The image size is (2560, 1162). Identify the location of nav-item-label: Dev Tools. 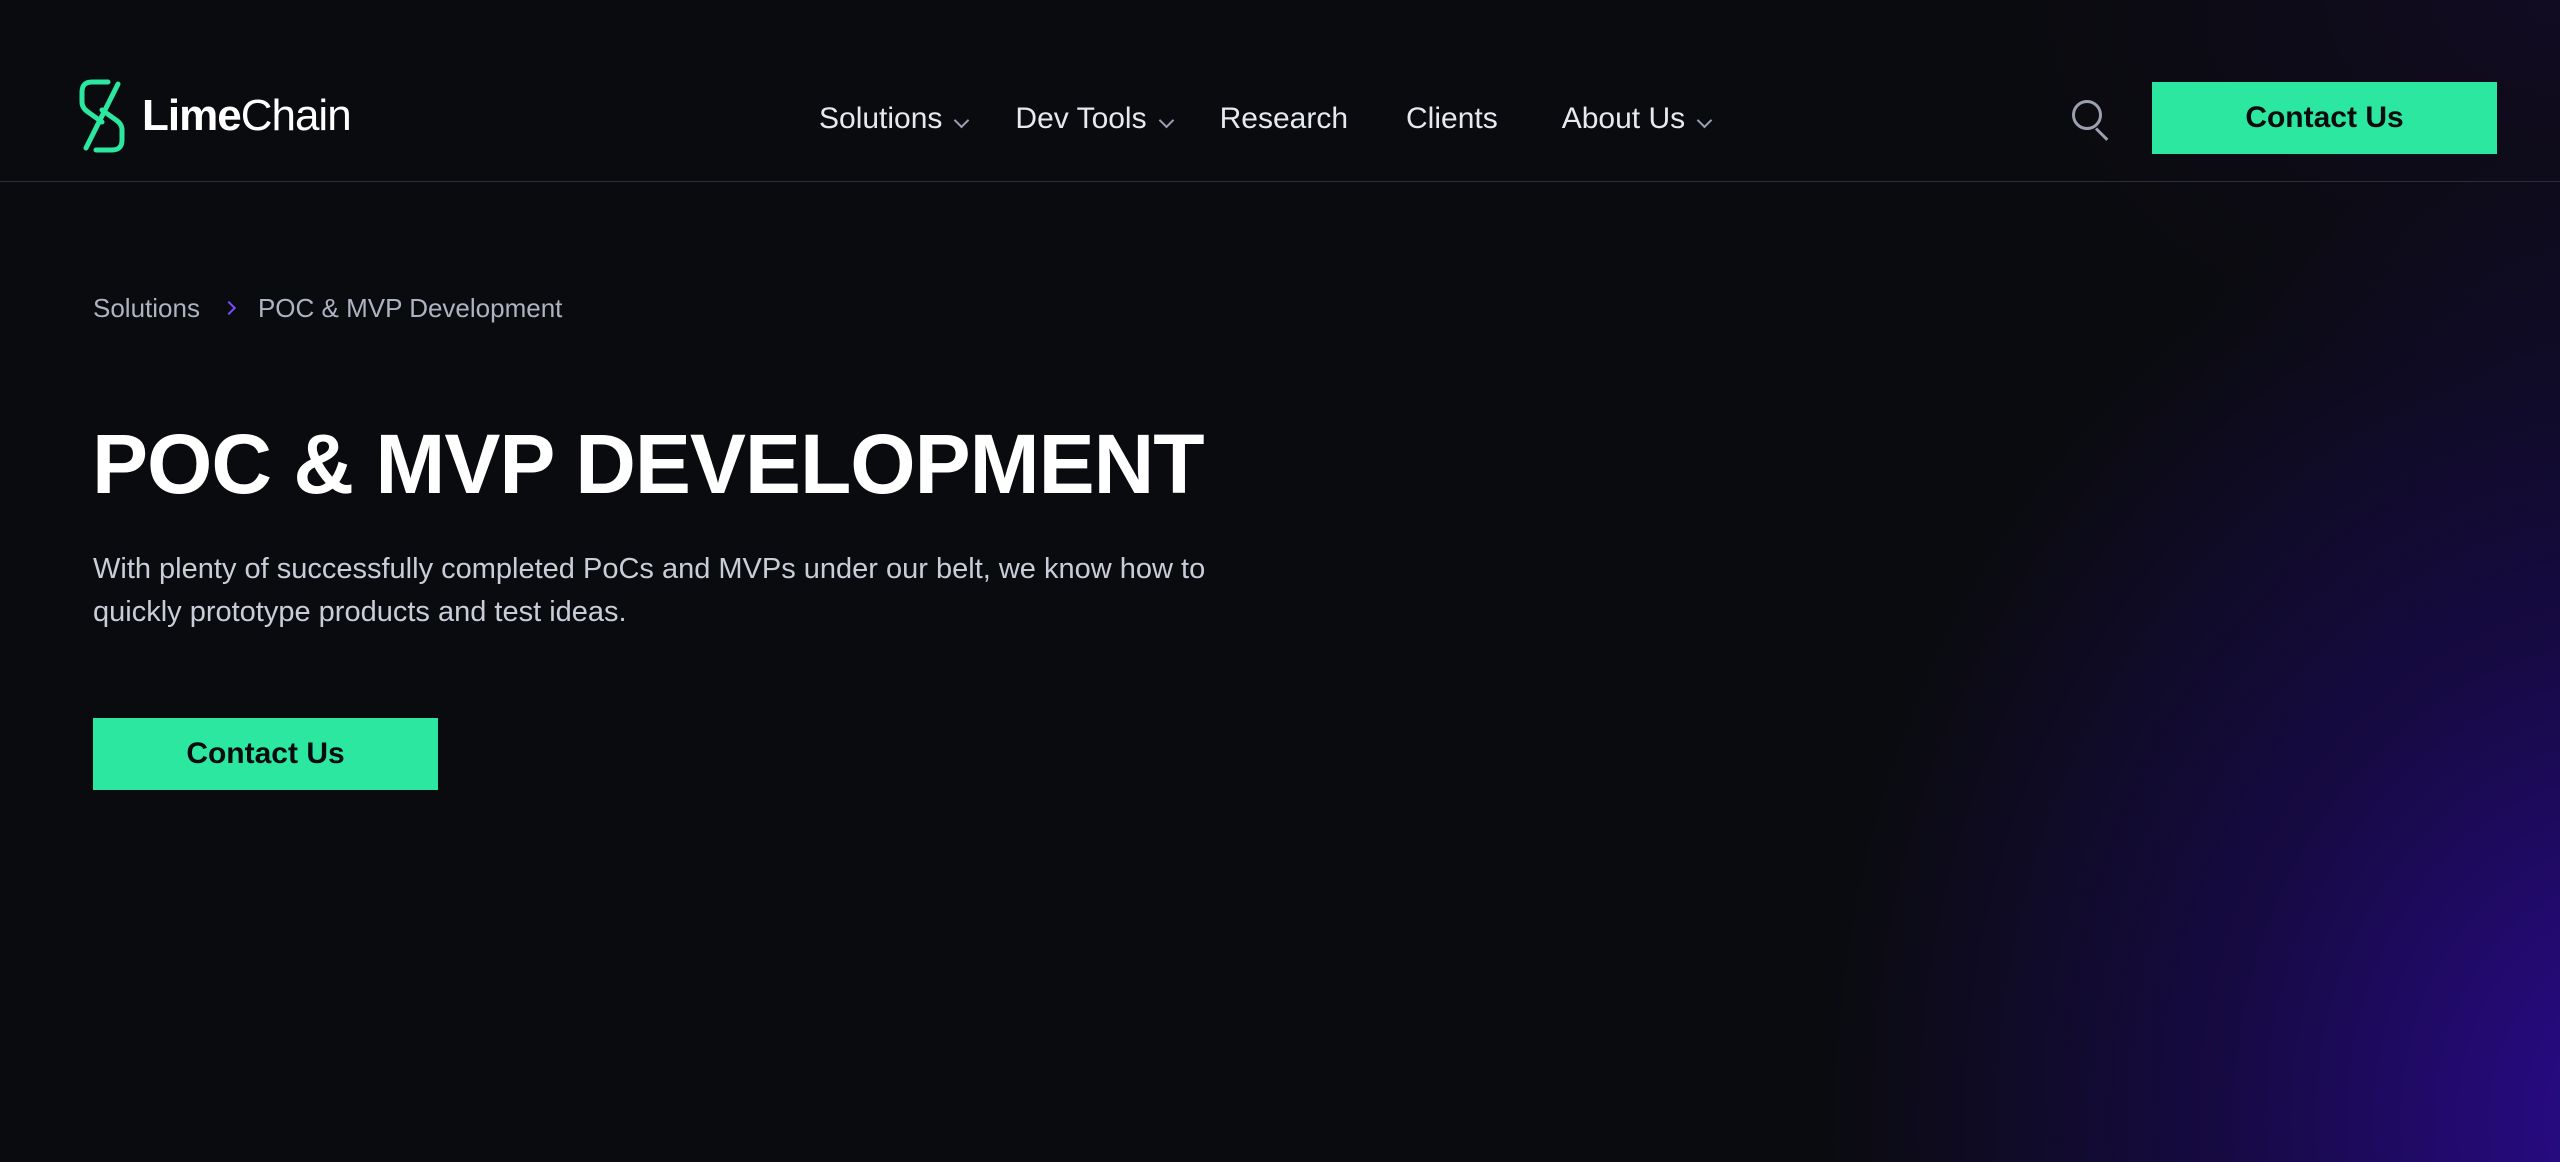
(1081, 118).